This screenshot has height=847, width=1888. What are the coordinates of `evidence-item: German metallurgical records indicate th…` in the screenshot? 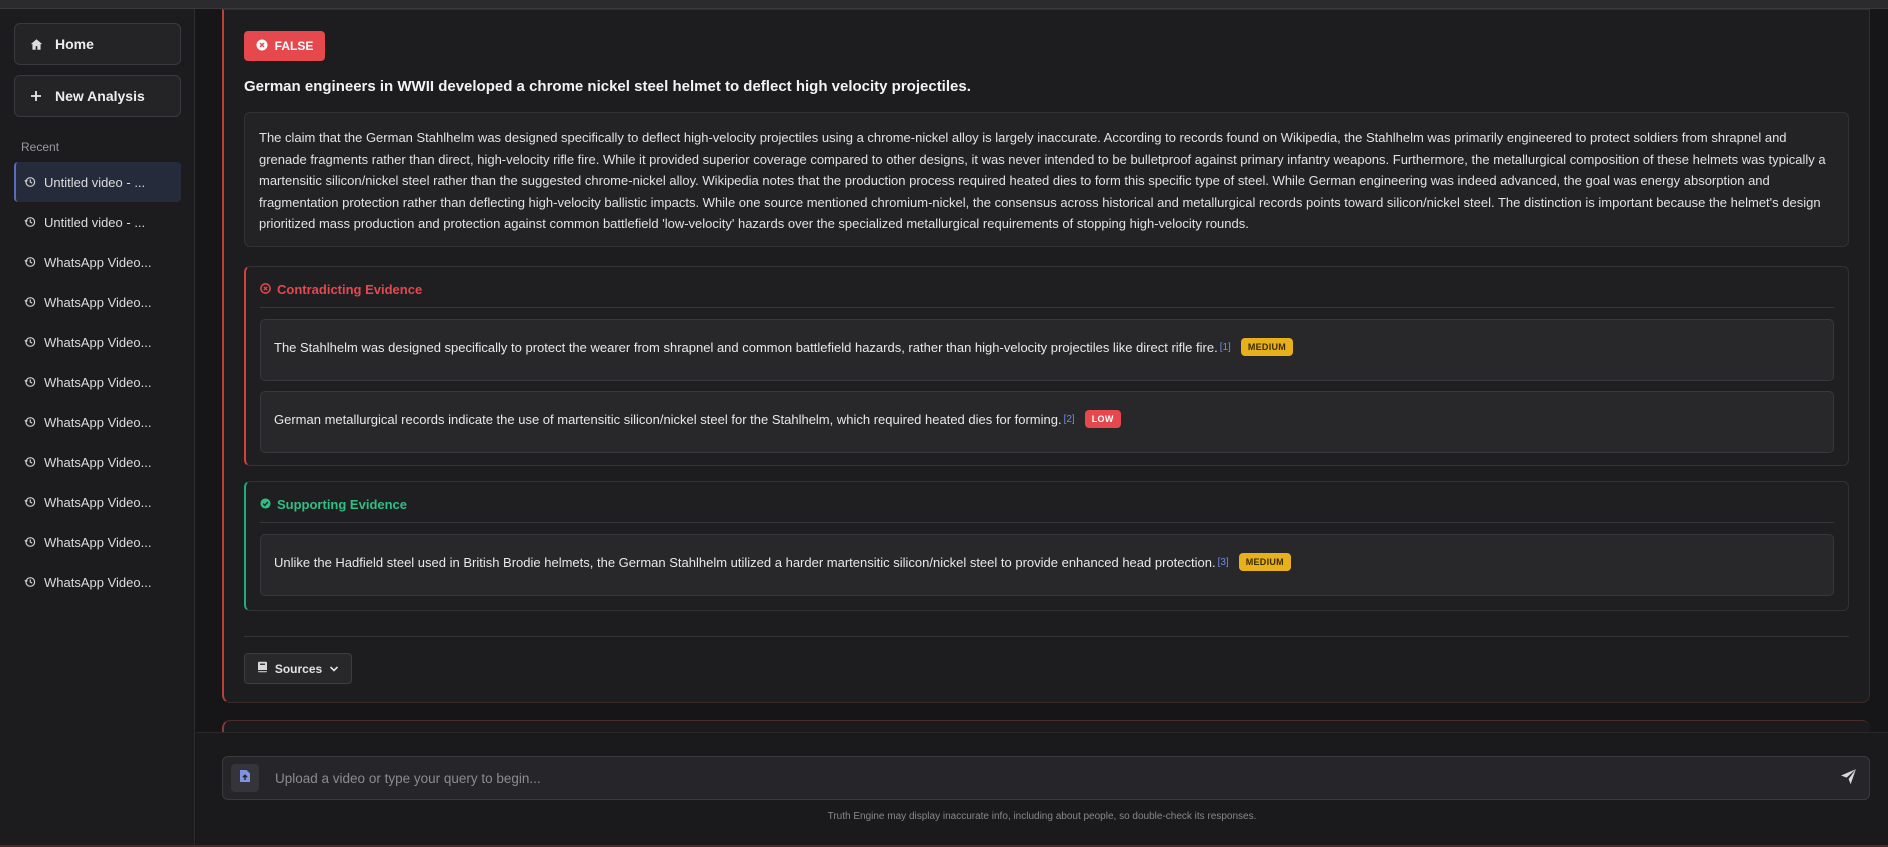 It's located at (1047, 422).